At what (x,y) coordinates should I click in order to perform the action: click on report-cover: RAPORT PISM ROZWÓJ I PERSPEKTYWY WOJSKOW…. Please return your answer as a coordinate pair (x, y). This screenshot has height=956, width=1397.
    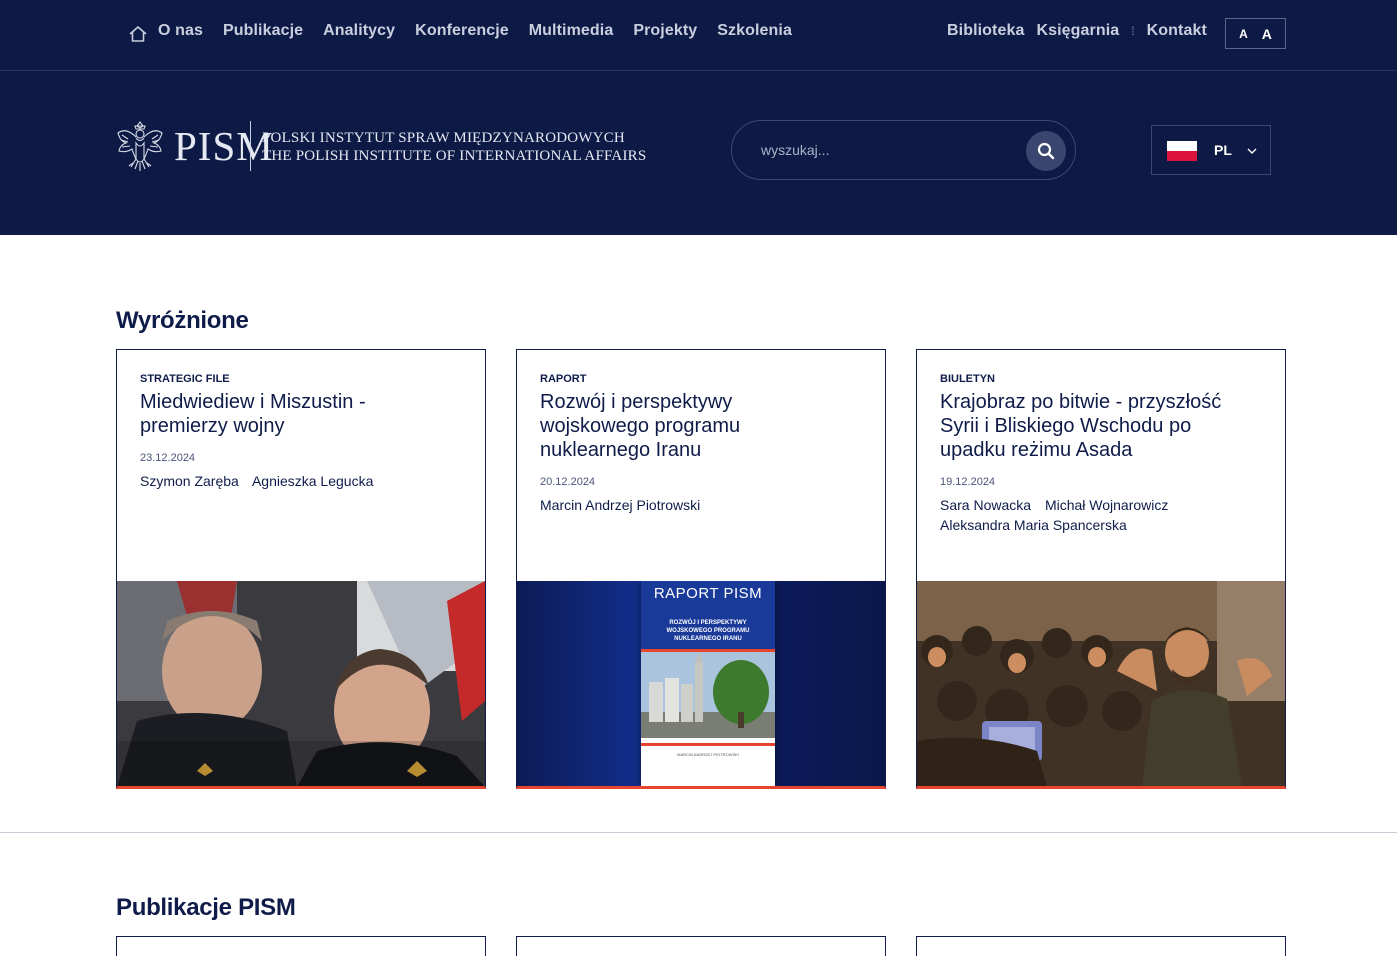
    Looking at the image, I should click on (708, 683).